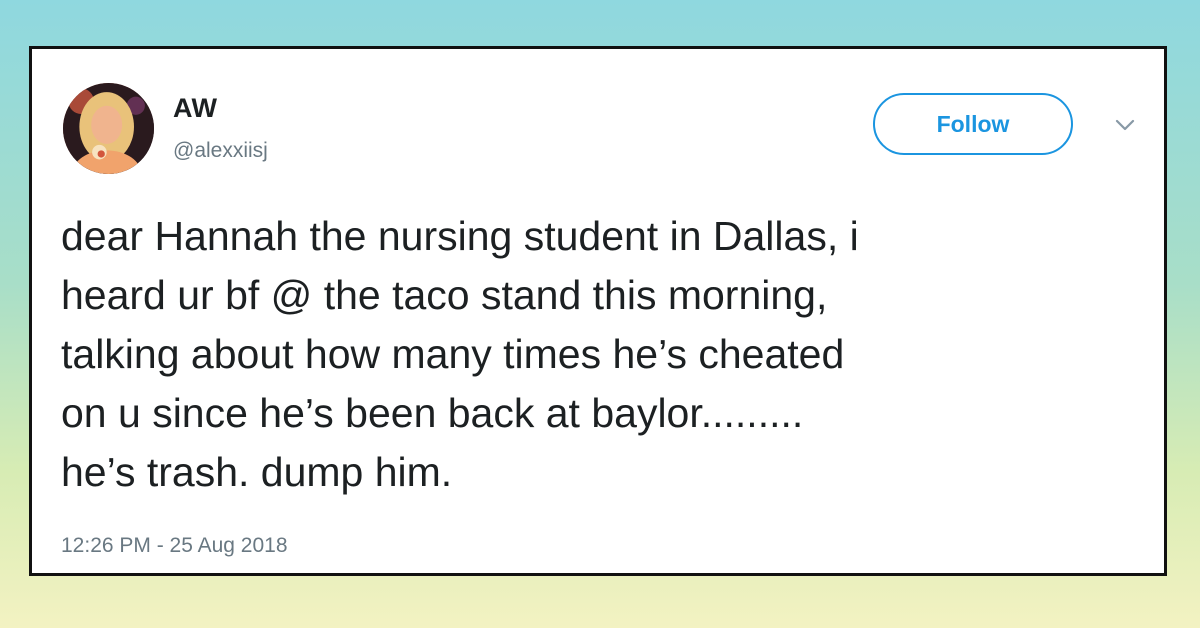 The width and height of the screenshot is (1200, 628). I want to click on author-handle: @alexxiisj, so click(220, 151).